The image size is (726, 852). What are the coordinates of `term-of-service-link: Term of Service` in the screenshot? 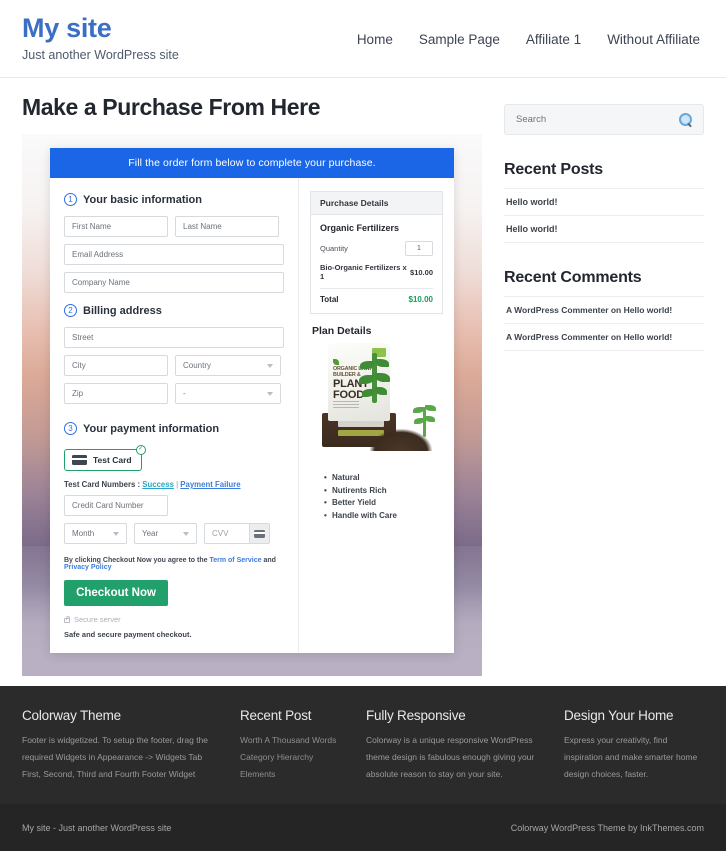 It's located at (235, 560).